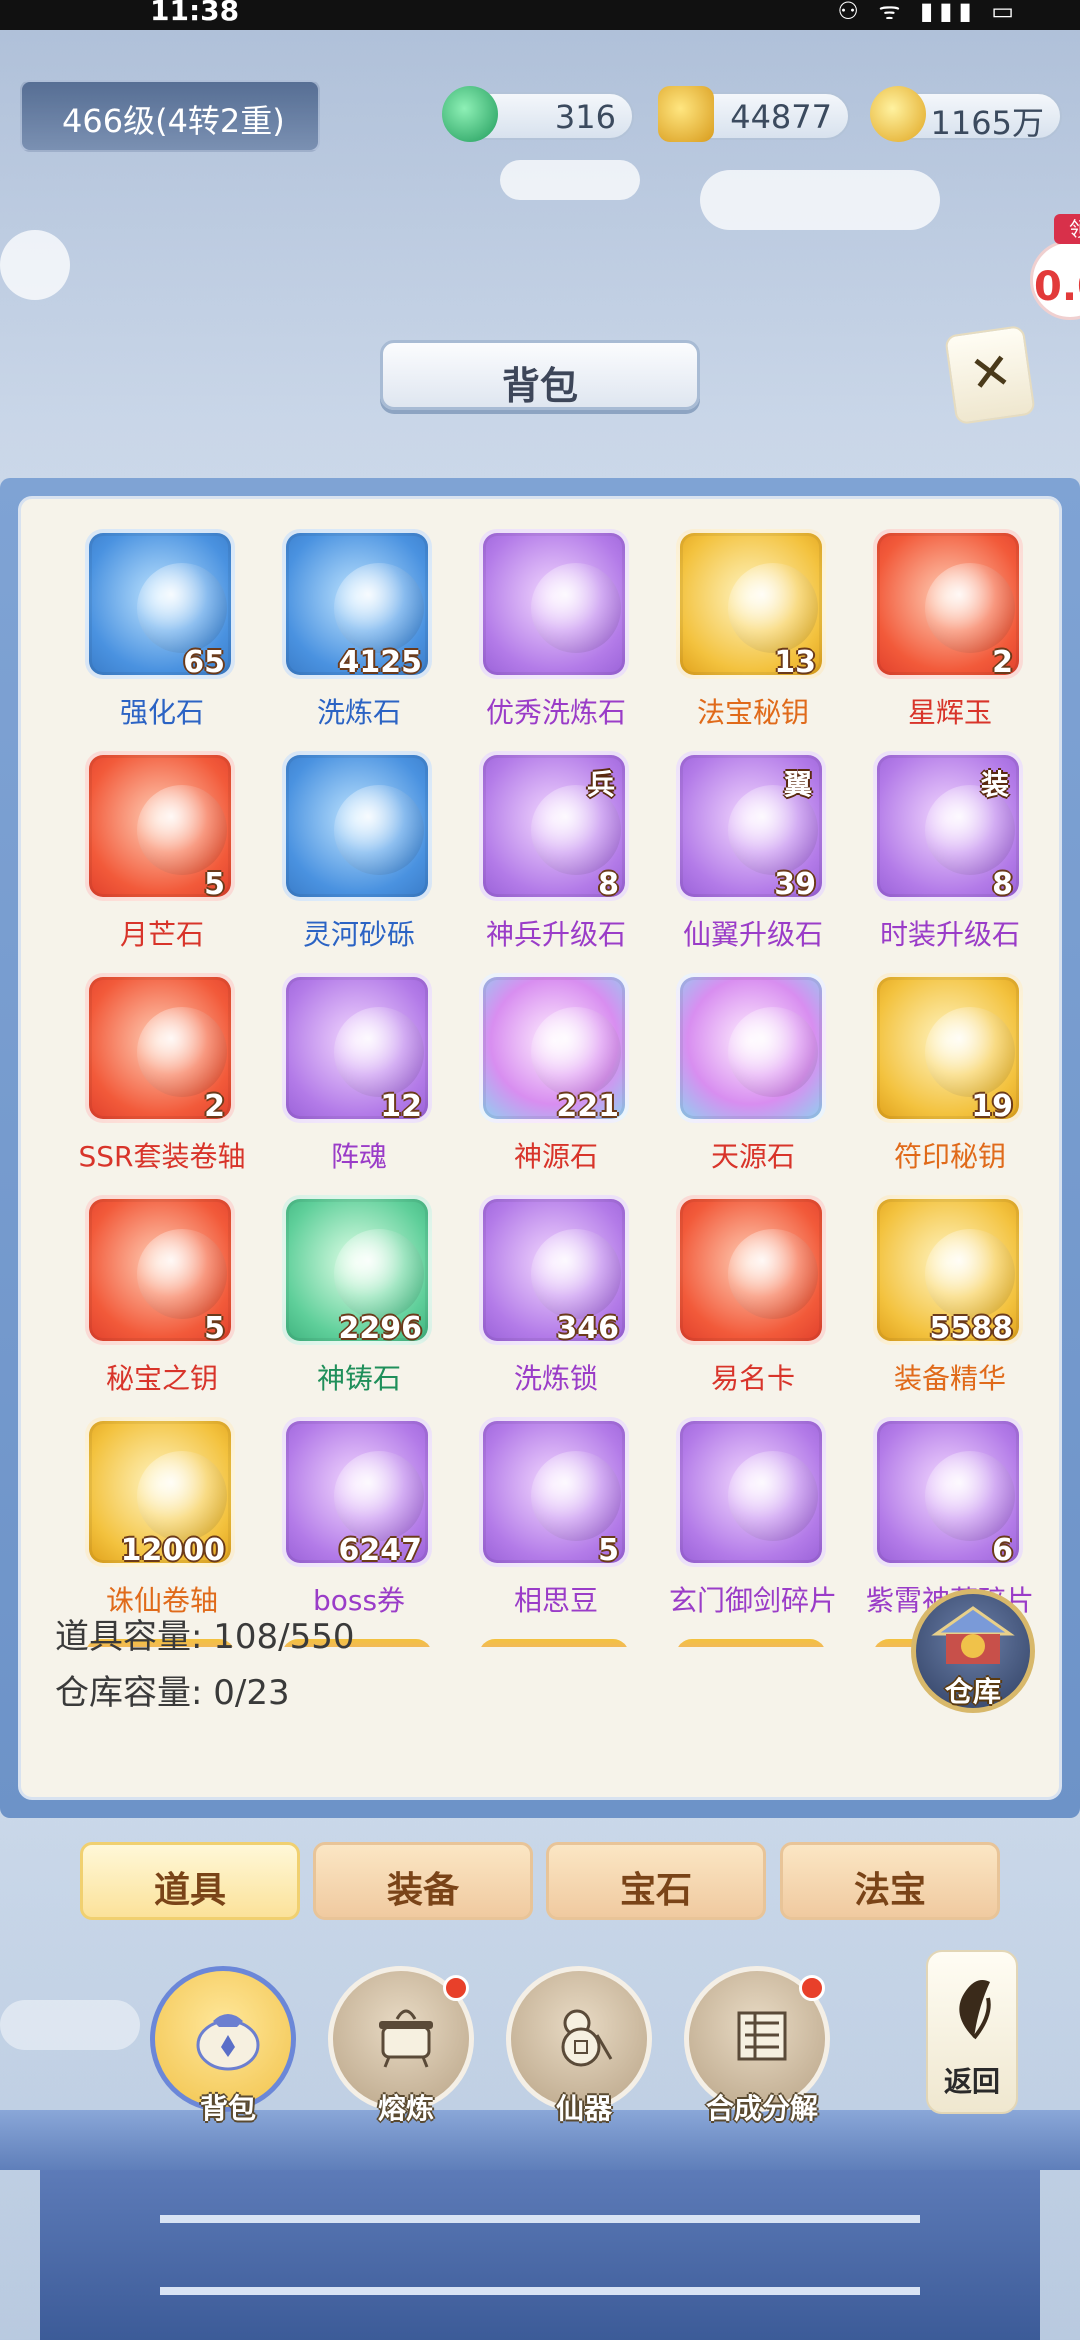 This screenshot has height=2340, width=1080. I want to click on top-resource-bar: 466级(4转2重) 316 44877 1165万, so click(540, 118).